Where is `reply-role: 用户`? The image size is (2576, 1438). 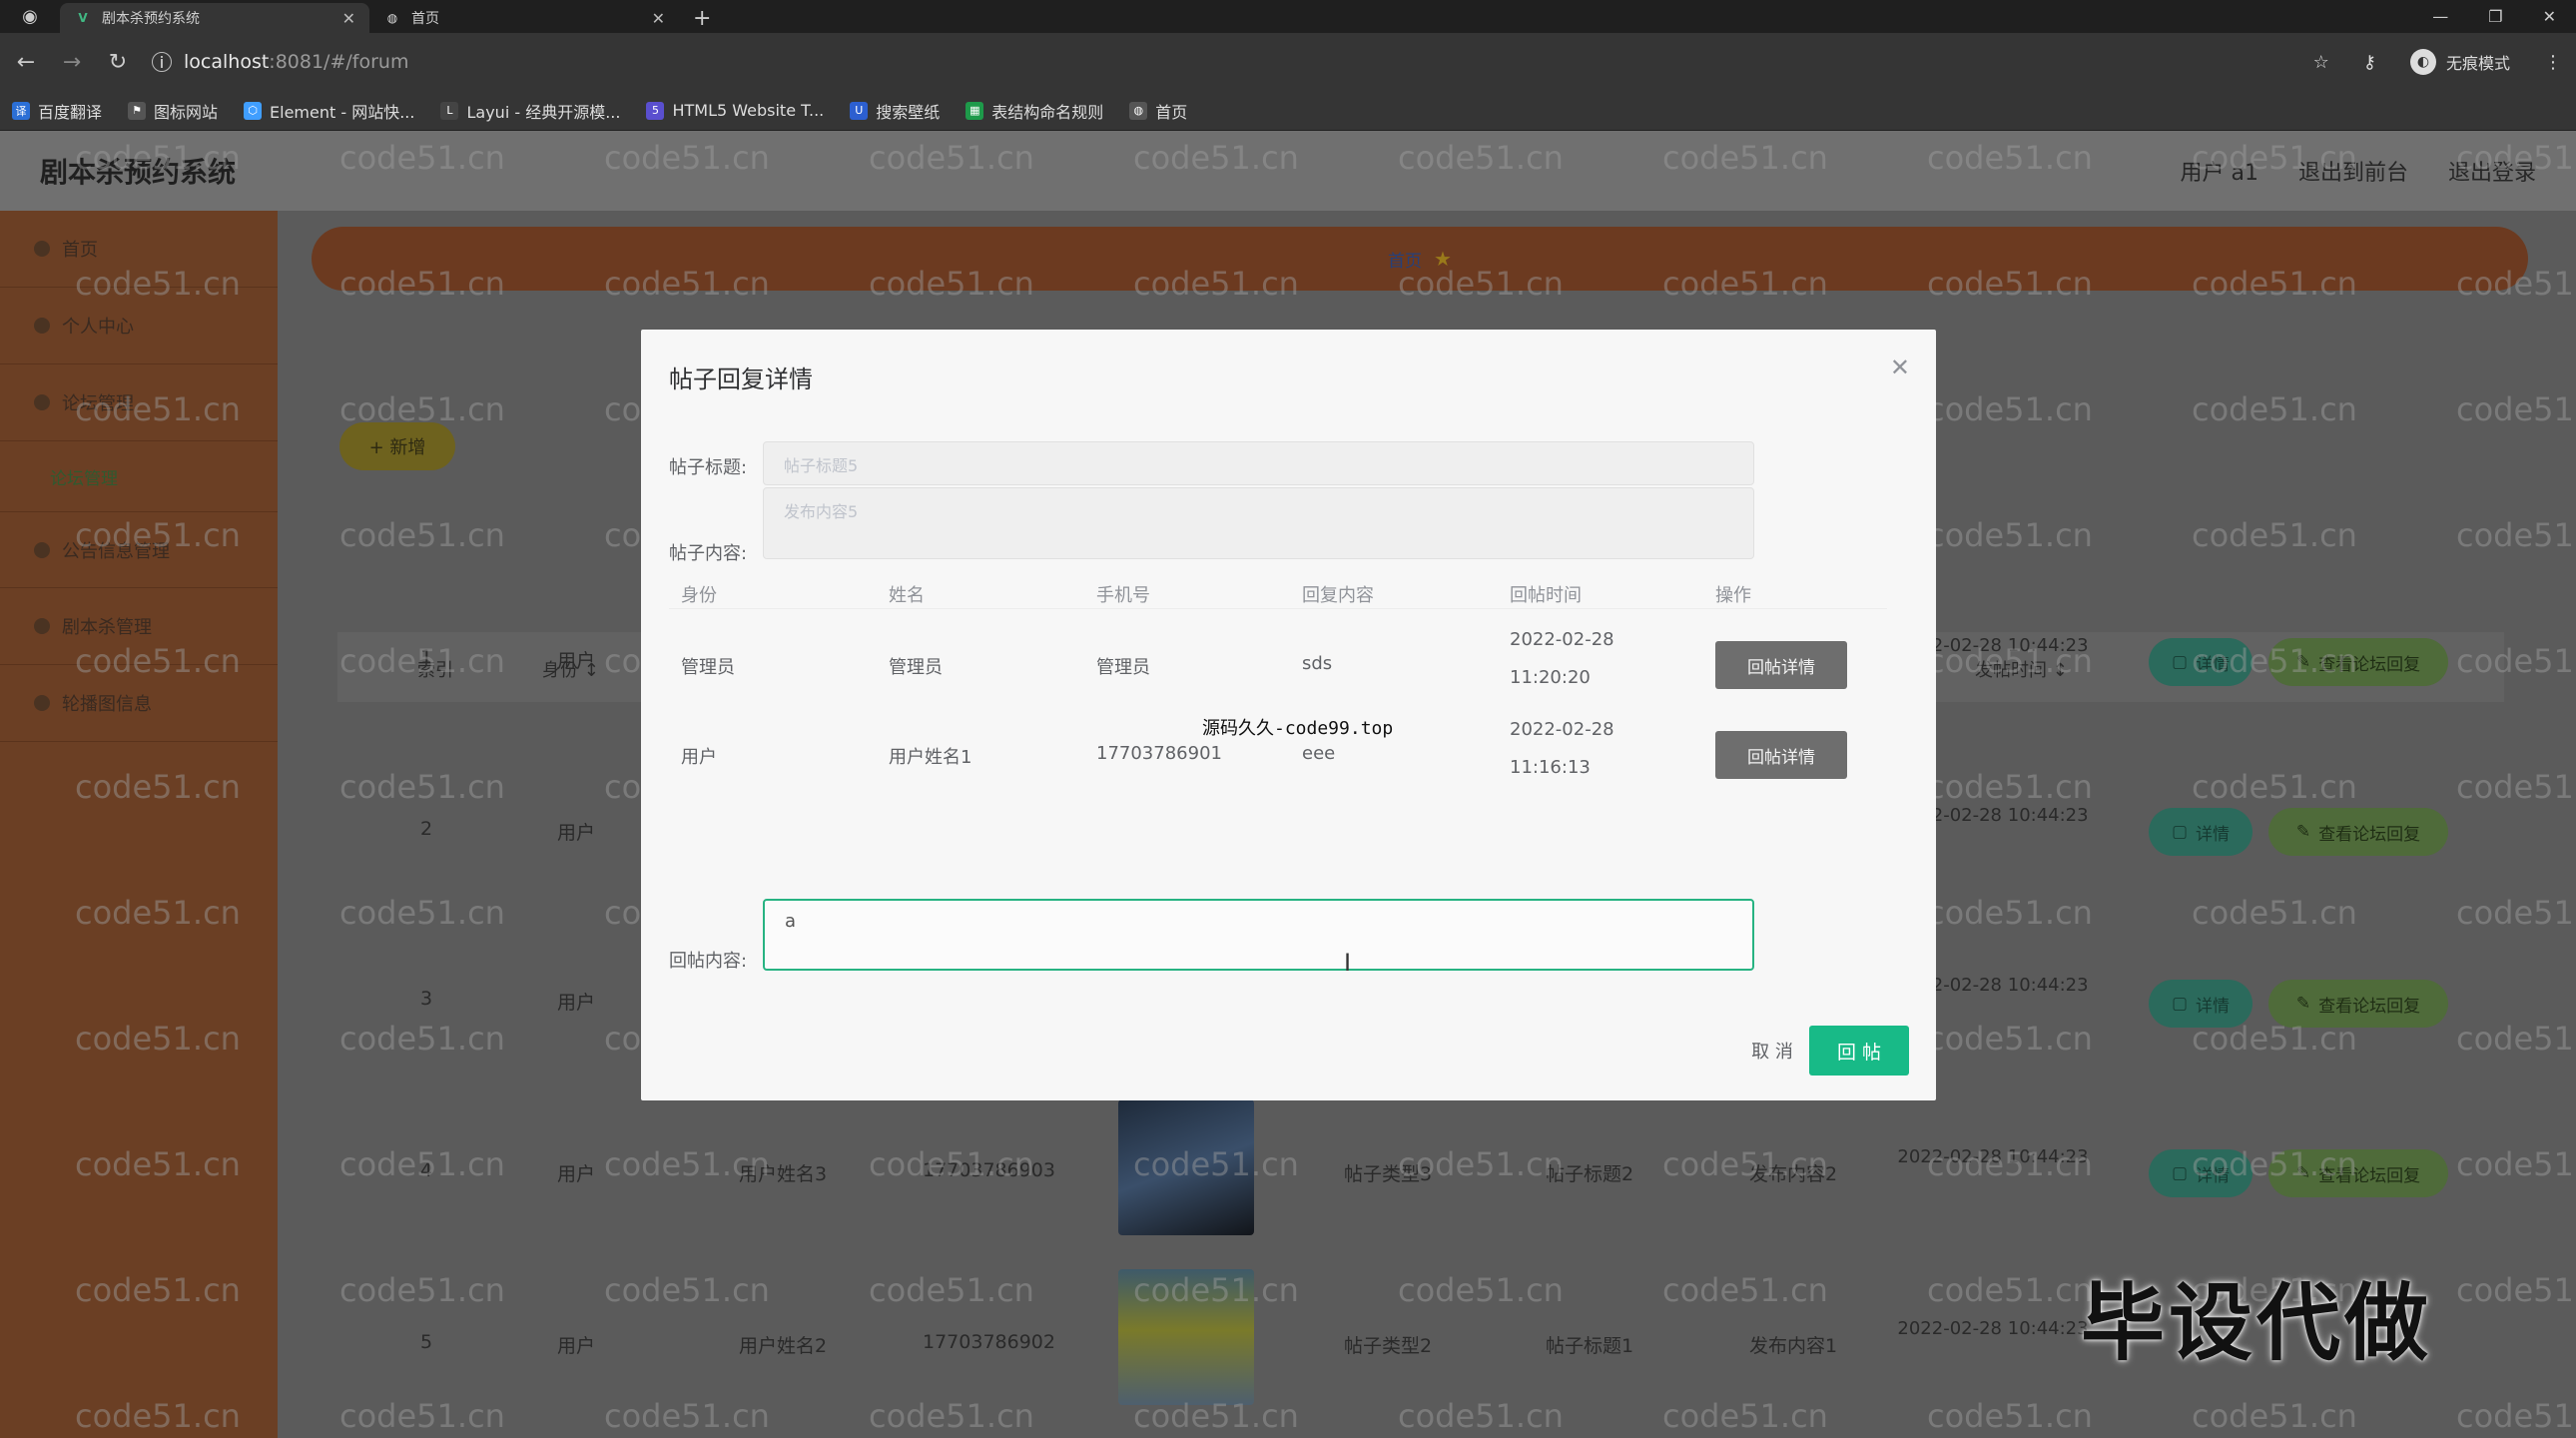
reply-role: 用户 is located at coordinates (699, 757).